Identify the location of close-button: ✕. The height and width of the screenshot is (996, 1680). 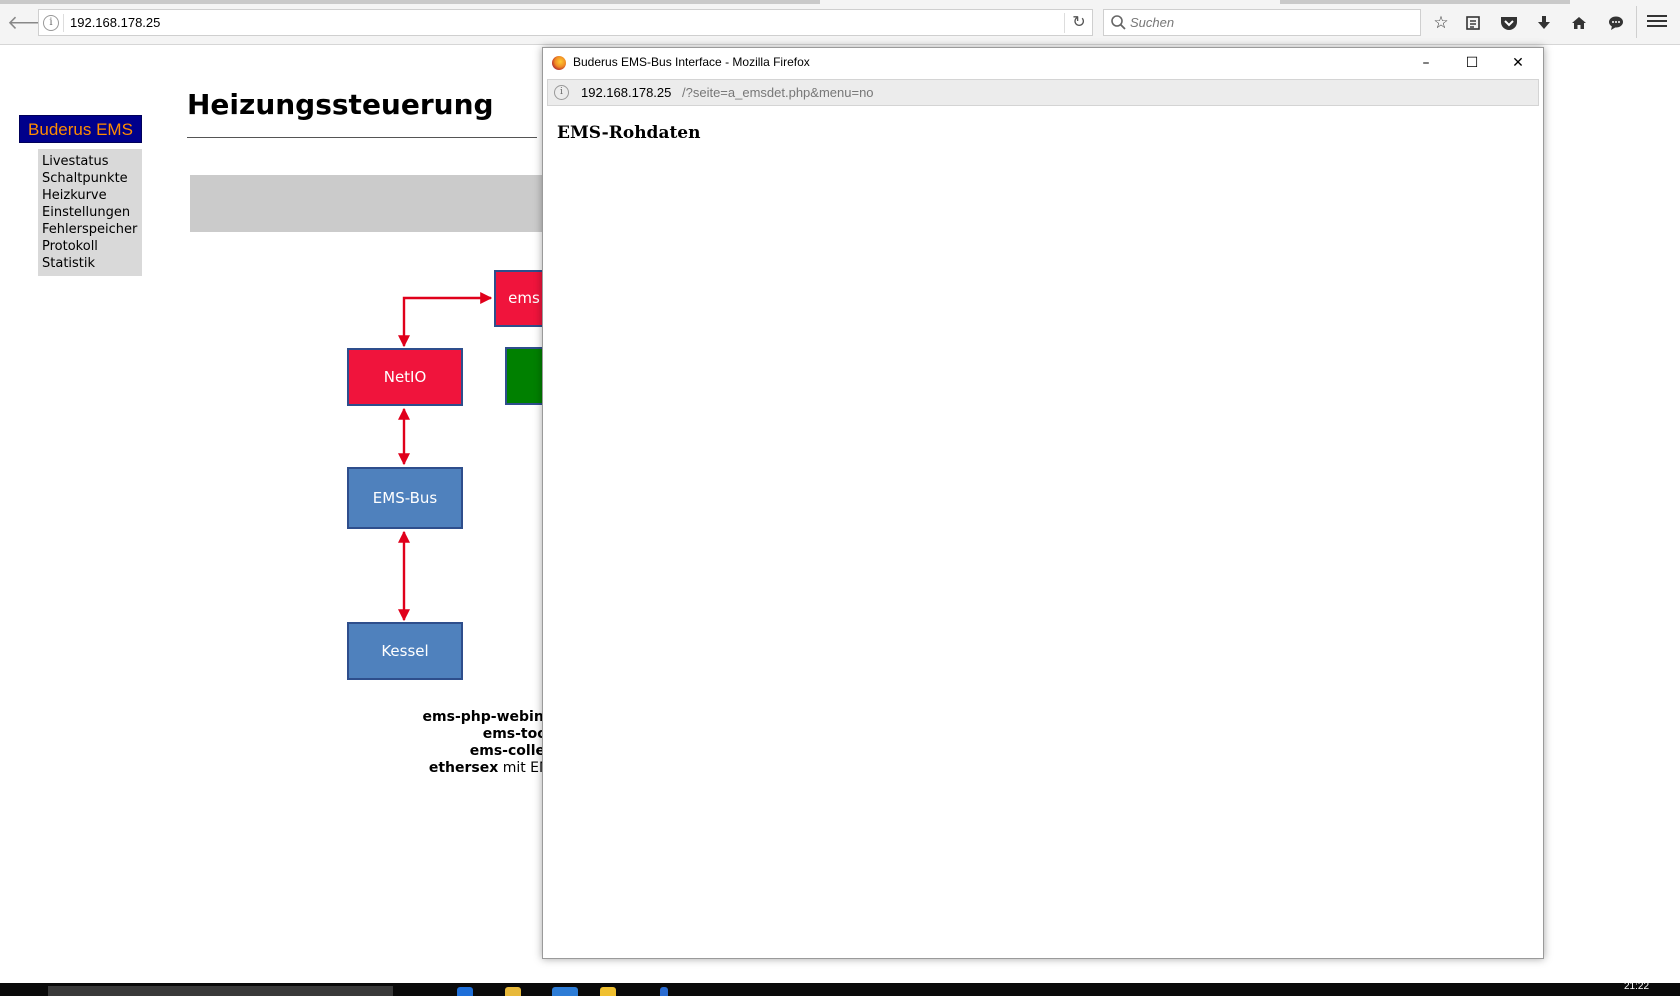
(1518, 63).